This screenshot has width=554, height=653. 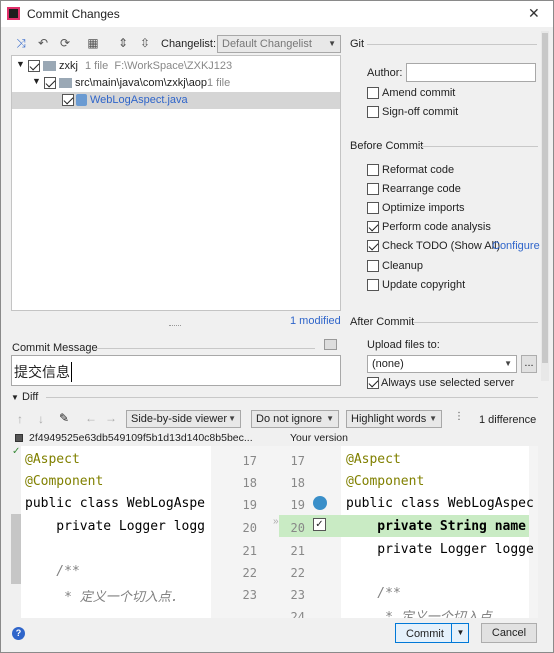 I want to click on optimize-imports-label: Optimize imports, so click(x=423, y=208).